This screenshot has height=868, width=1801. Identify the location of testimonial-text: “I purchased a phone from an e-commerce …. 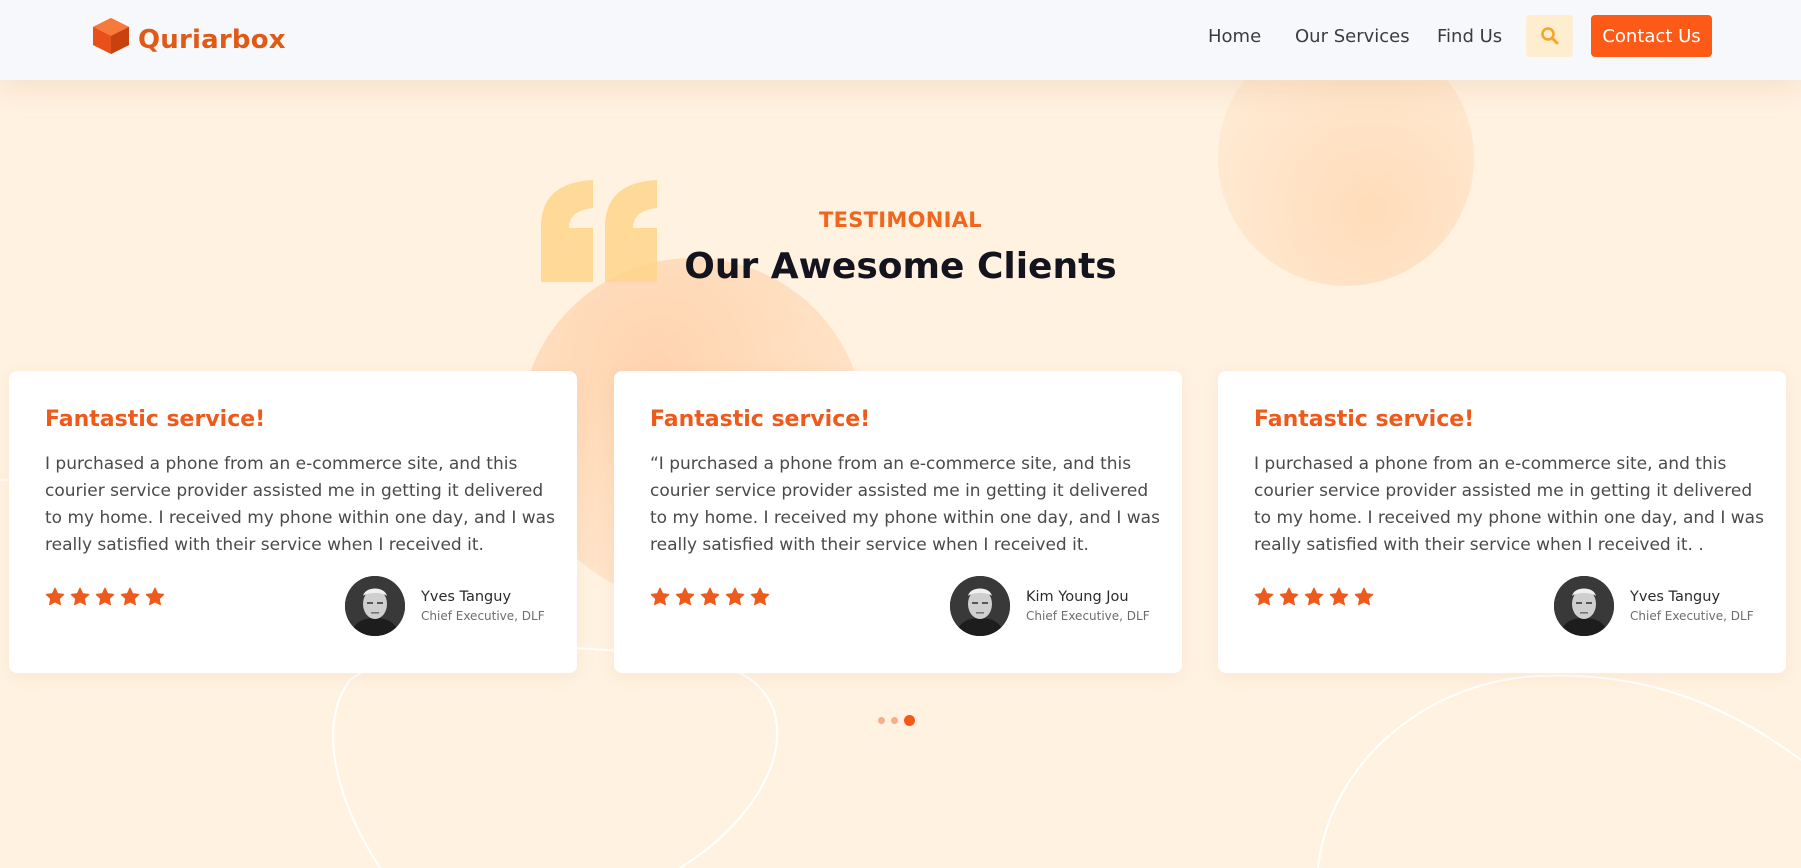
(905, 504).